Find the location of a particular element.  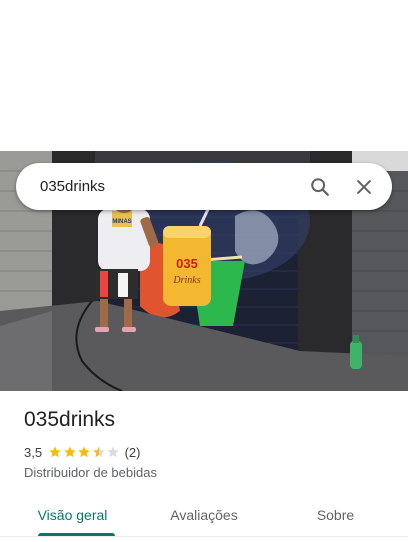

close-button is located at coordinates (364, 187).